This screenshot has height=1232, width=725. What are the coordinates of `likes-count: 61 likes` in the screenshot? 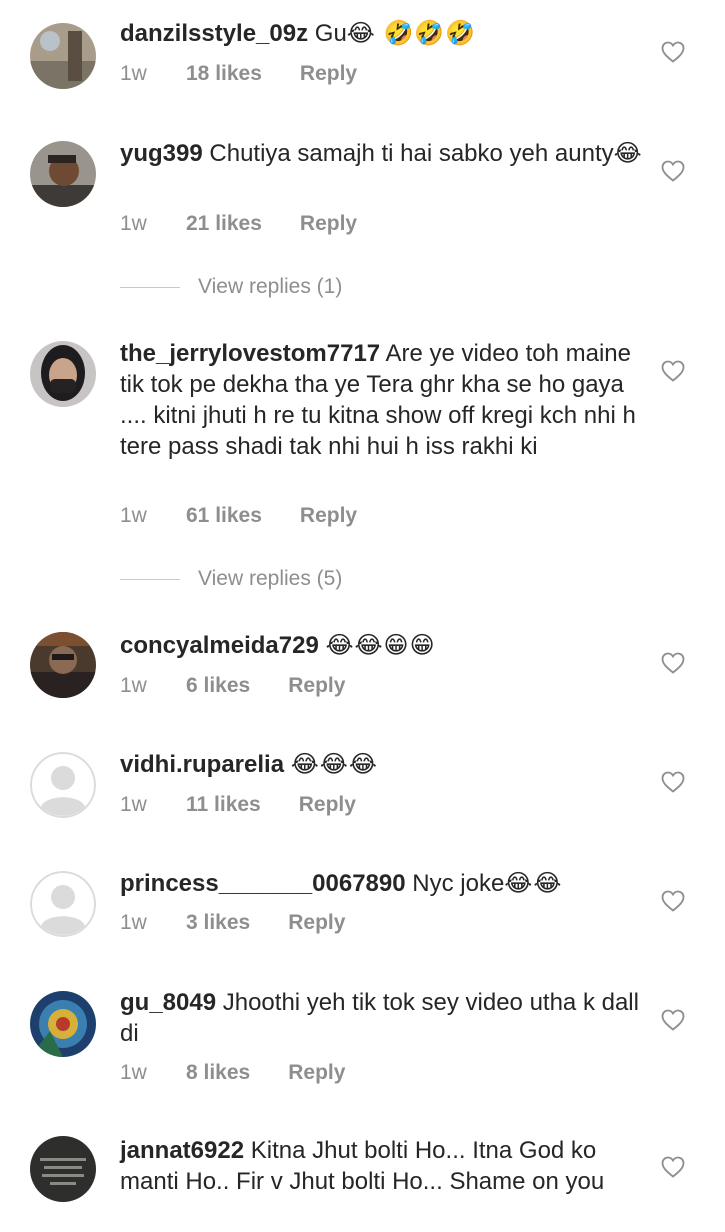 It's located at (224, 516).